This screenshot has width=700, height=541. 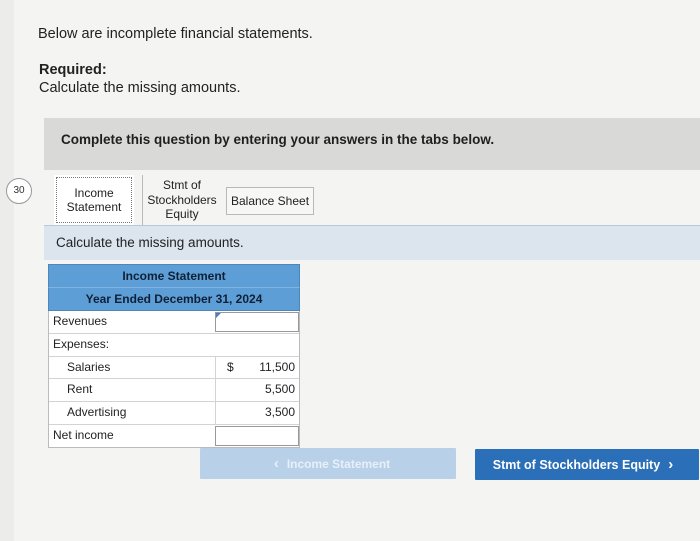 What do you see at coordinates (277, 366) in the screenshot?
I see `salaries-value: 11,500` at bounding box center [277, 366].